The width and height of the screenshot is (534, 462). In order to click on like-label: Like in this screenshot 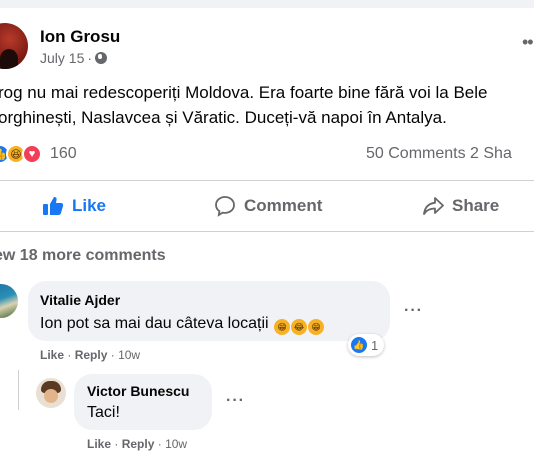, I will do `click(89, 205)`.